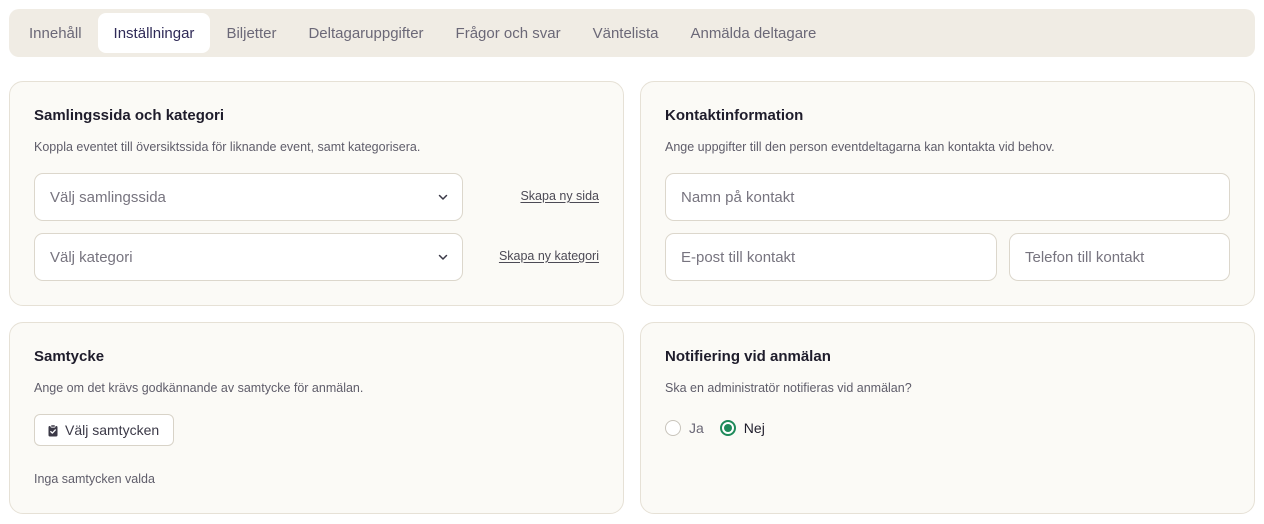  I want to click on category-select-value: Välj kategori, so click(91, 257).